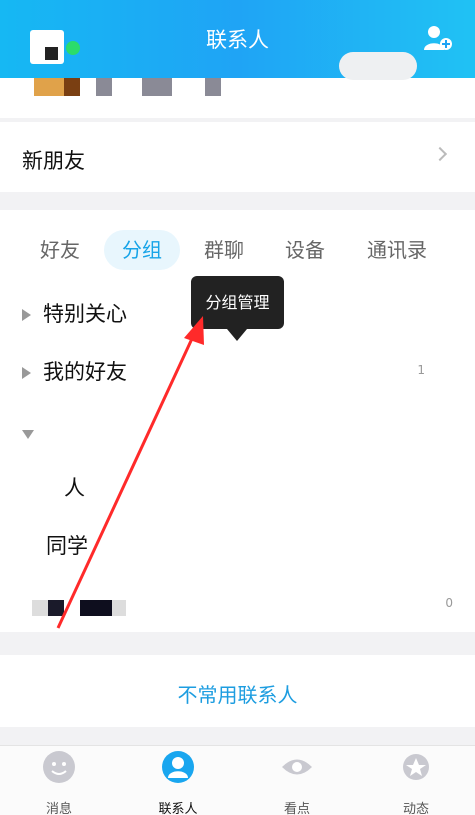 The width and height of the screenshot is (475, 815). I want to click on blurred-avatar, so click(49, 87).